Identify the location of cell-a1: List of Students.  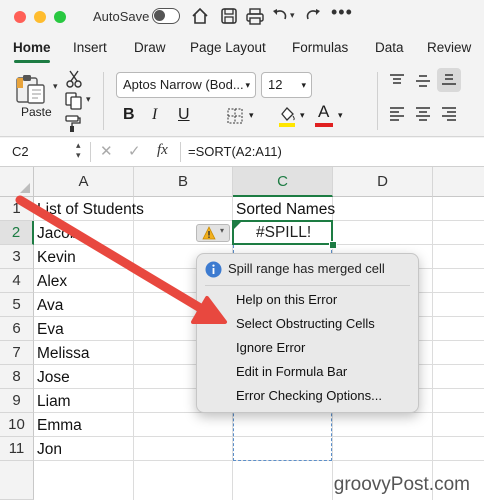
(90, 210).